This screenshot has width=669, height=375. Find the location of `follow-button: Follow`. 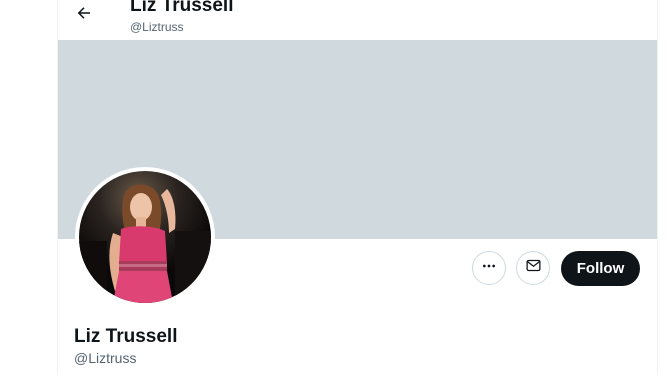

follow-button: Follow is located at coordinates (600, 268).